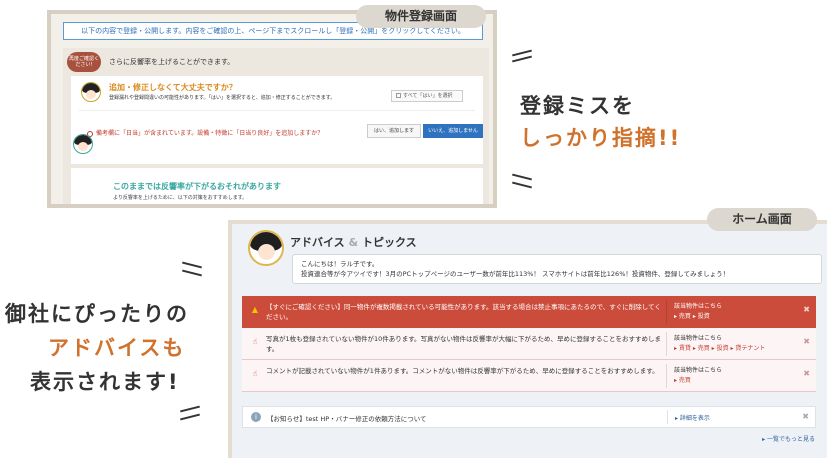  What do you see at coordinates (427, 96) in the screenshot?
I see `select-all-yes-button: すべて「はい」を選択` at bounding box center [427, 96].